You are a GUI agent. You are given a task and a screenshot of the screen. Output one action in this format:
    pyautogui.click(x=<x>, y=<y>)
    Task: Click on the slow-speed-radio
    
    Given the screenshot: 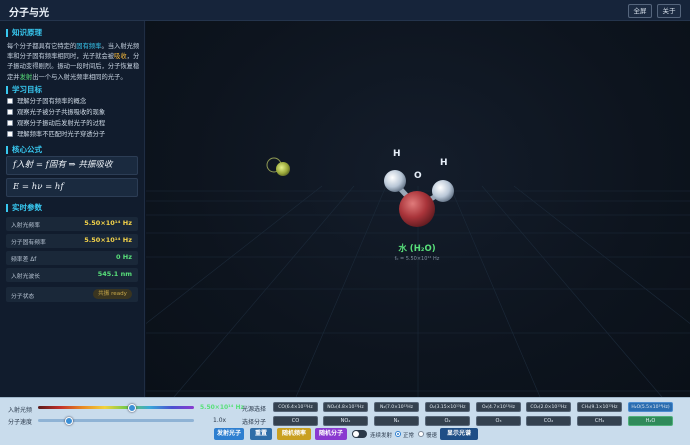 What is the action you would take?
    pyautogui.click(x=421, y=434)
    